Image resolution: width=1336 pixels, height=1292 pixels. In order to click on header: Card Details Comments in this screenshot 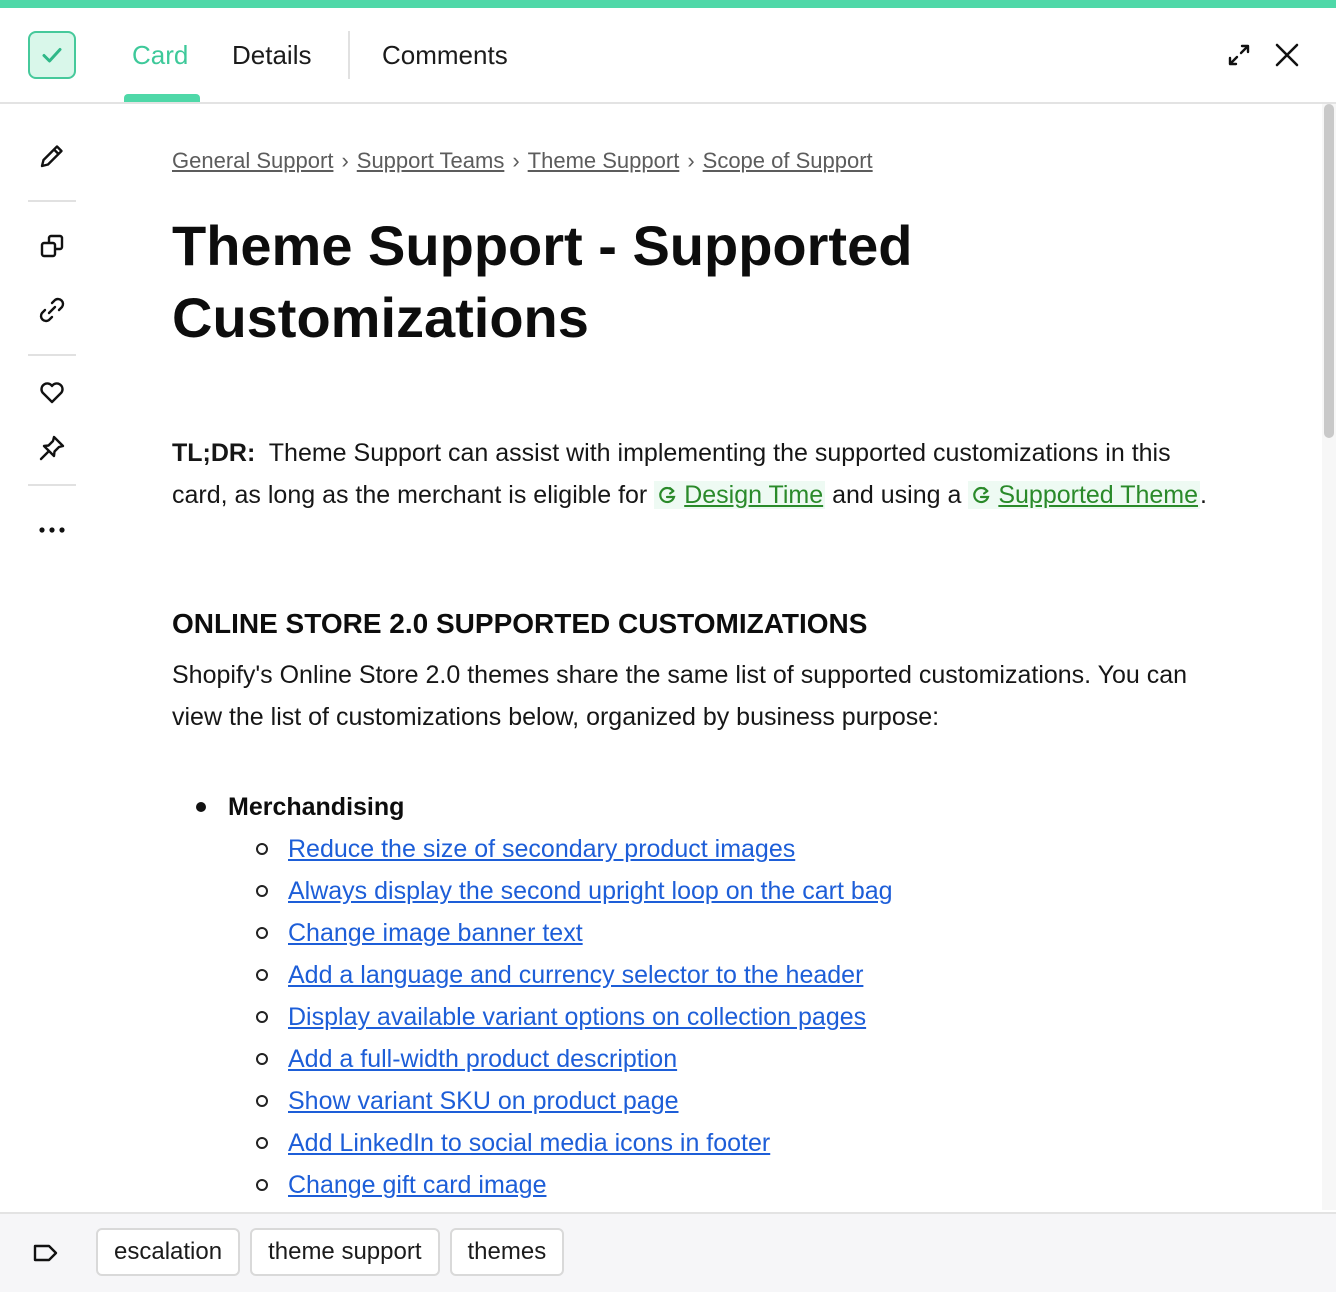, I will do `click(668, 56)`.